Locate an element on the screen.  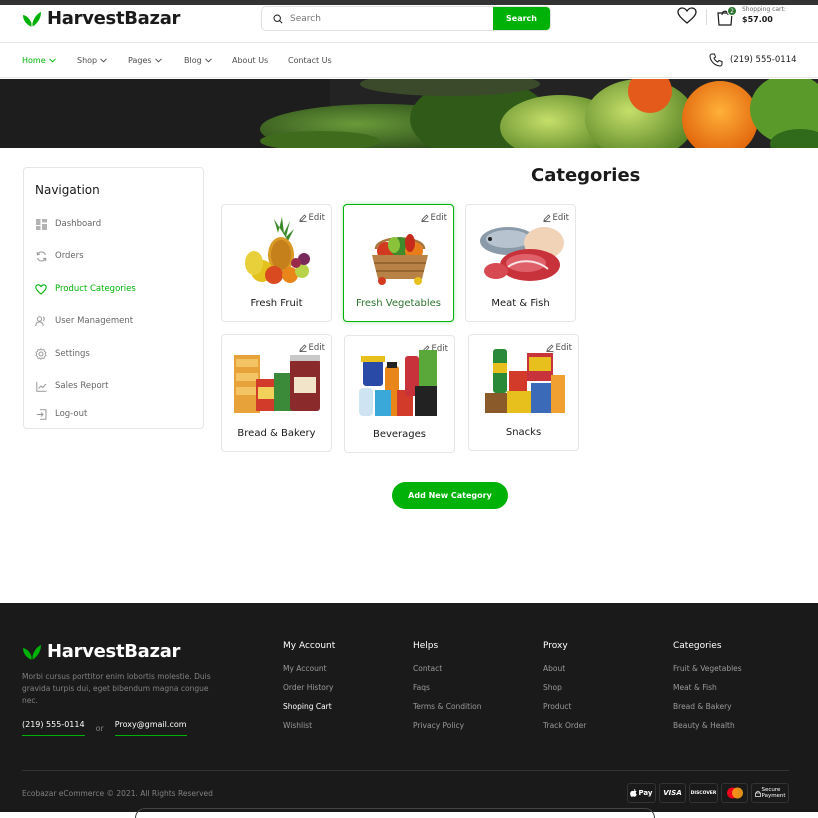
nav-home: Home is located at coordinates (39, 60).